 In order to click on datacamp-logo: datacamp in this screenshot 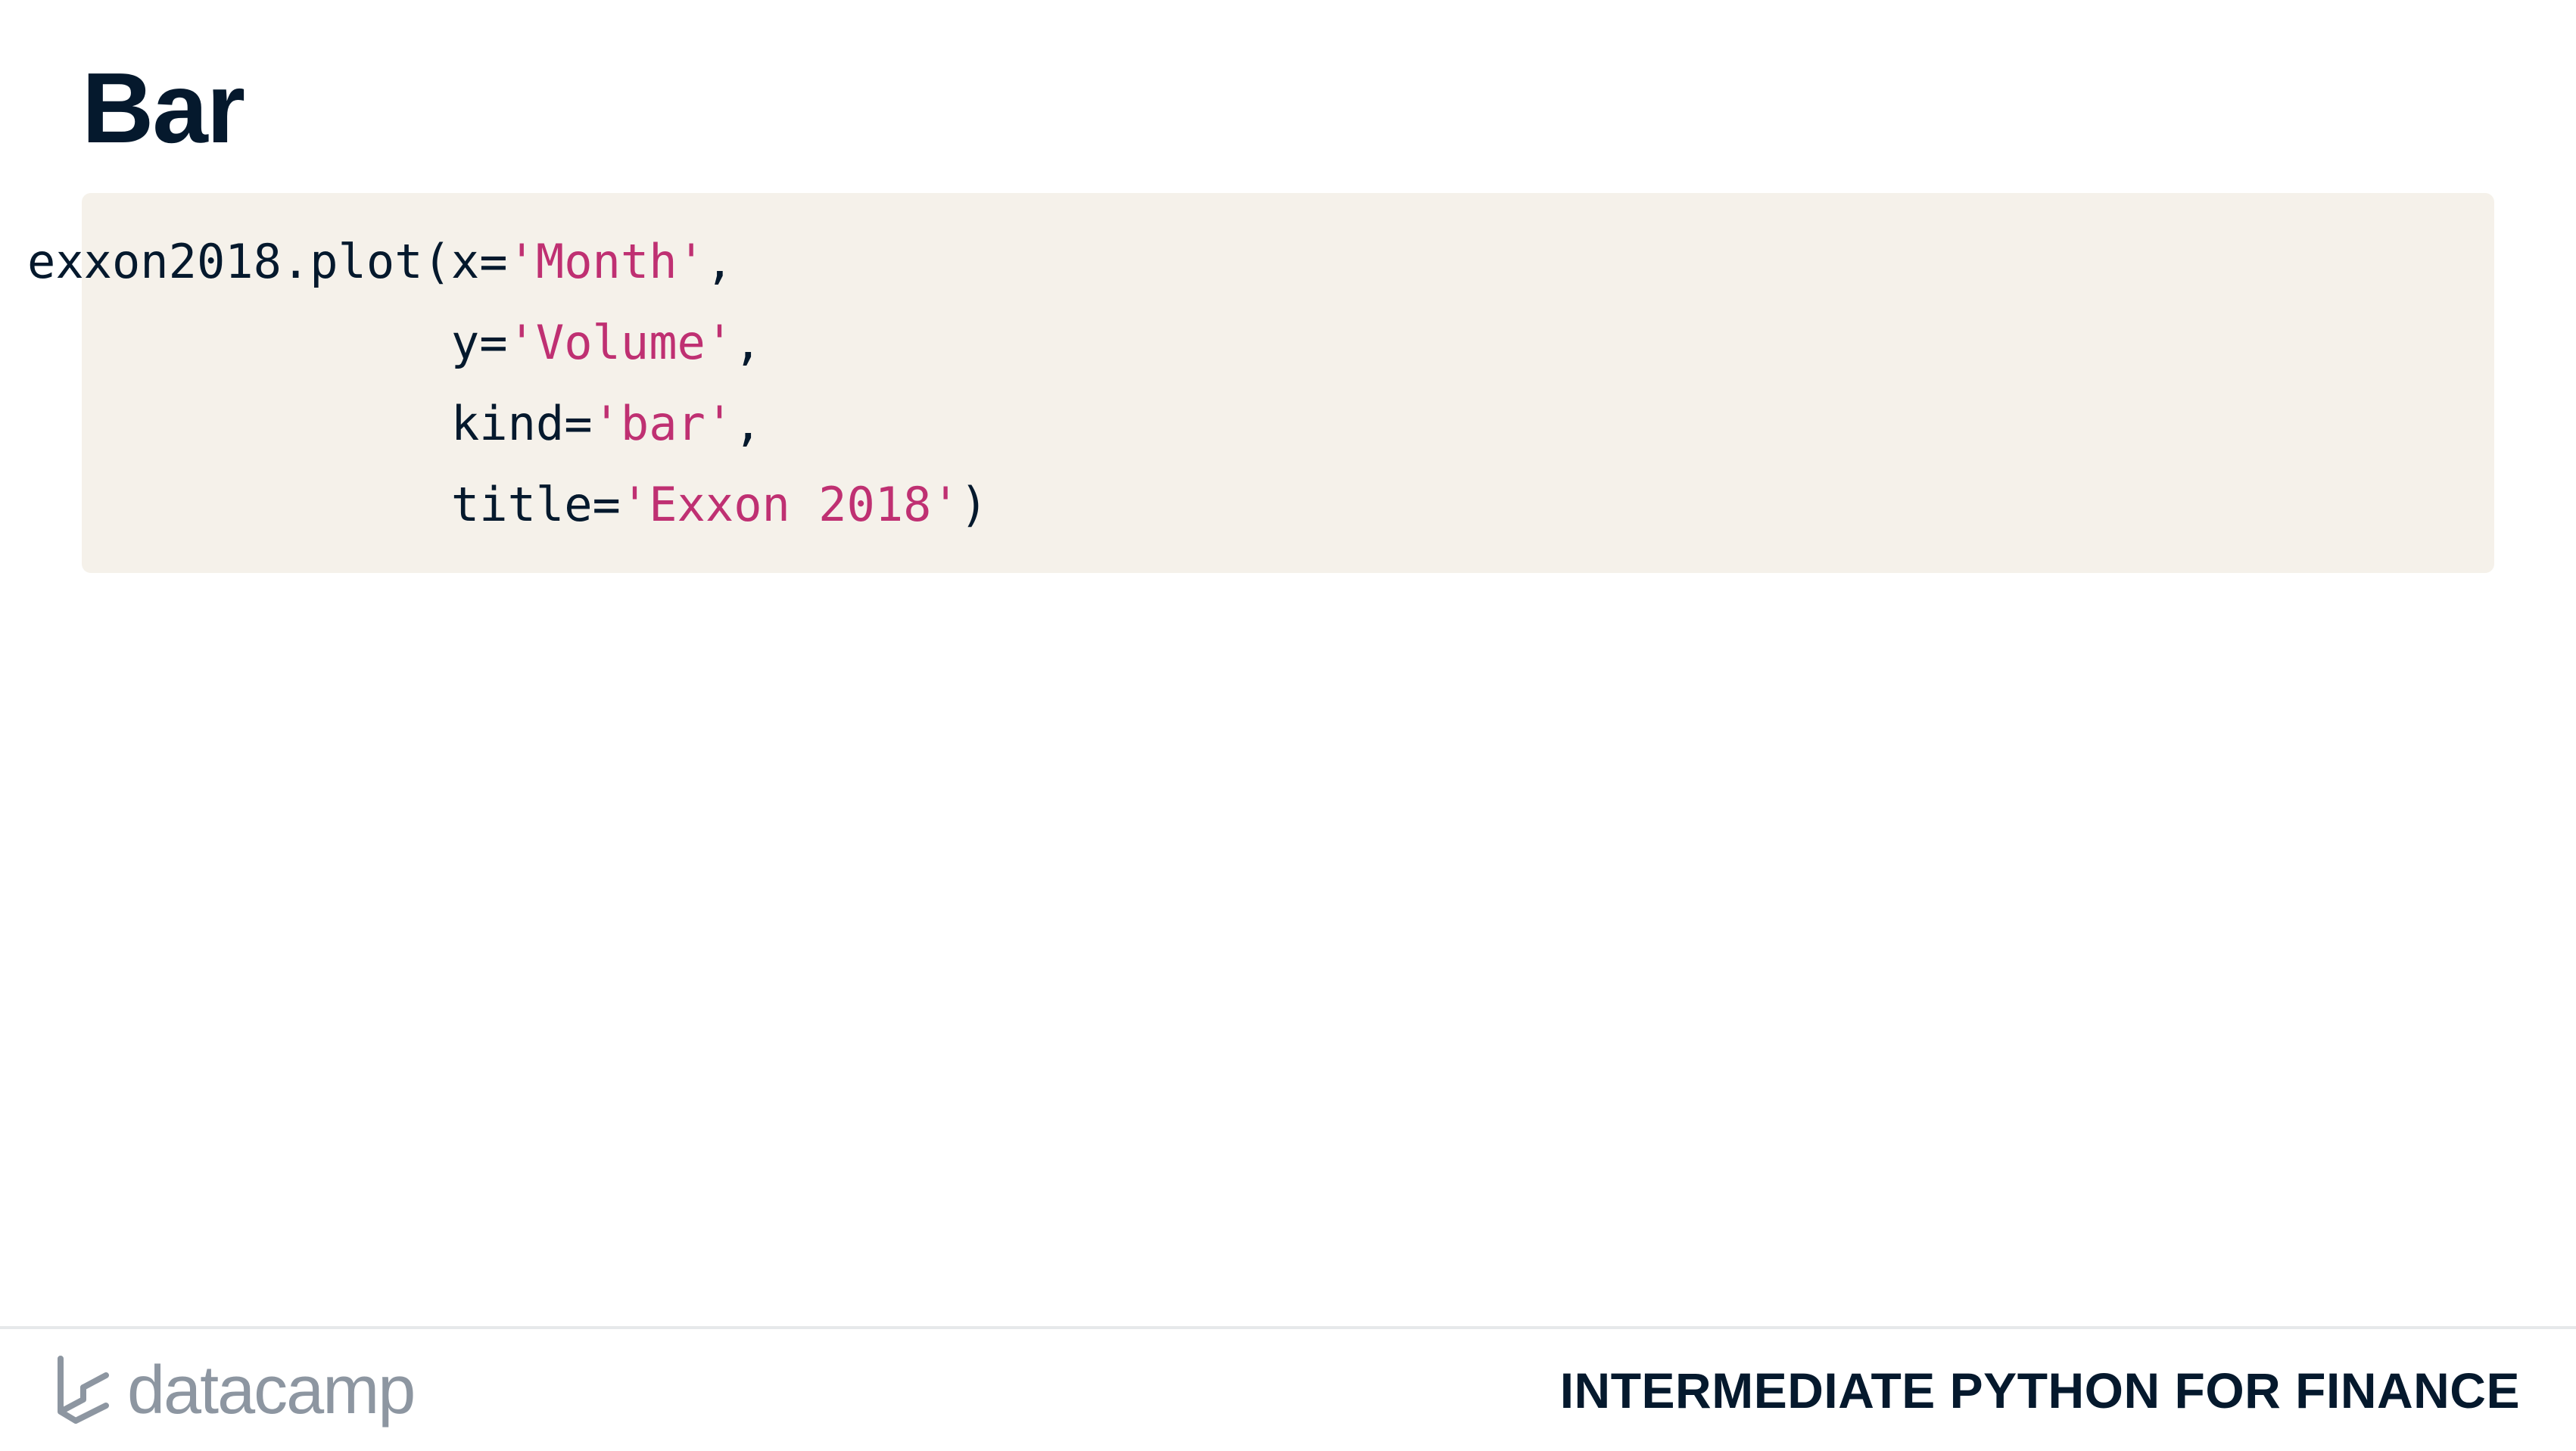, I will do `click(234, 1390)`.